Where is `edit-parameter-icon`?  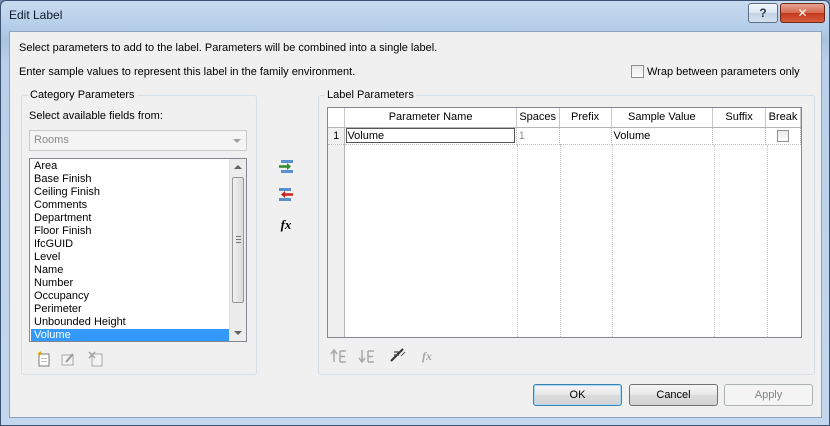
edit-parameter-icon is located at coordinates (67, 359).